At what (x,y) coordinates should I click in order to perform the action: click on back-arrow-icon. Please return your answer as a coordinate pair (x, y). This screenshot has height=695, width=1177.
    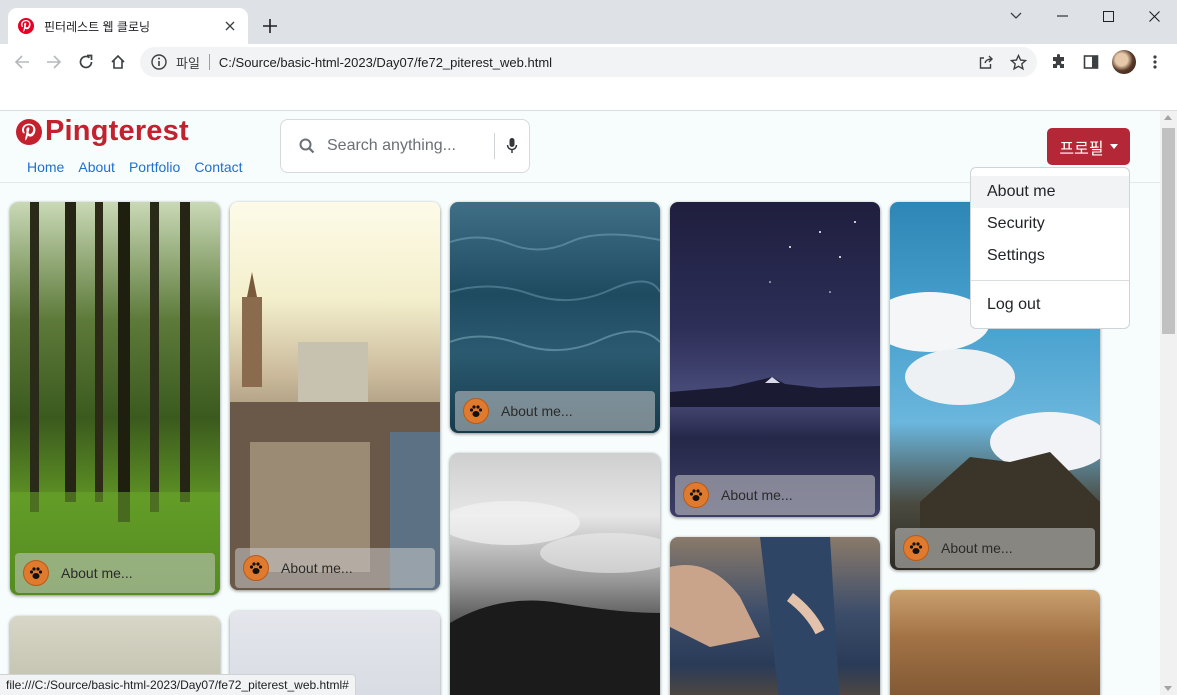
    Looking at the image, I should click on (22, 62).